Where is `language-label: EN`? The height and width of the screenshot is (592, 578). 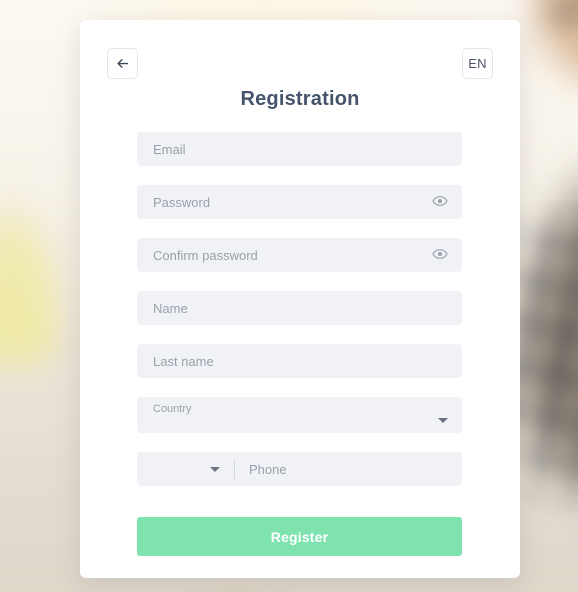 language-label: EN is located at coordinates (477, 63).